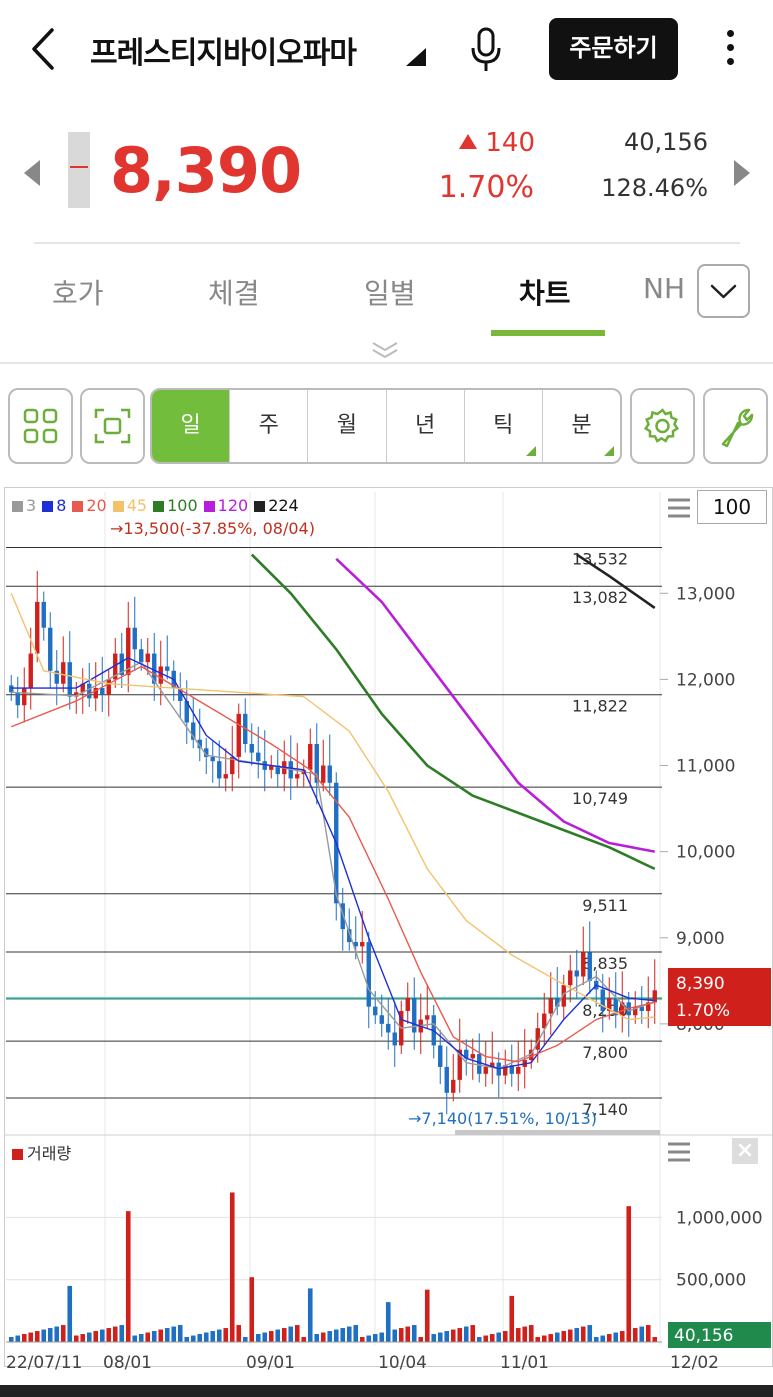 The image size is (773, 1397). I want to click on period-count-input: 100, so click(732, 507).